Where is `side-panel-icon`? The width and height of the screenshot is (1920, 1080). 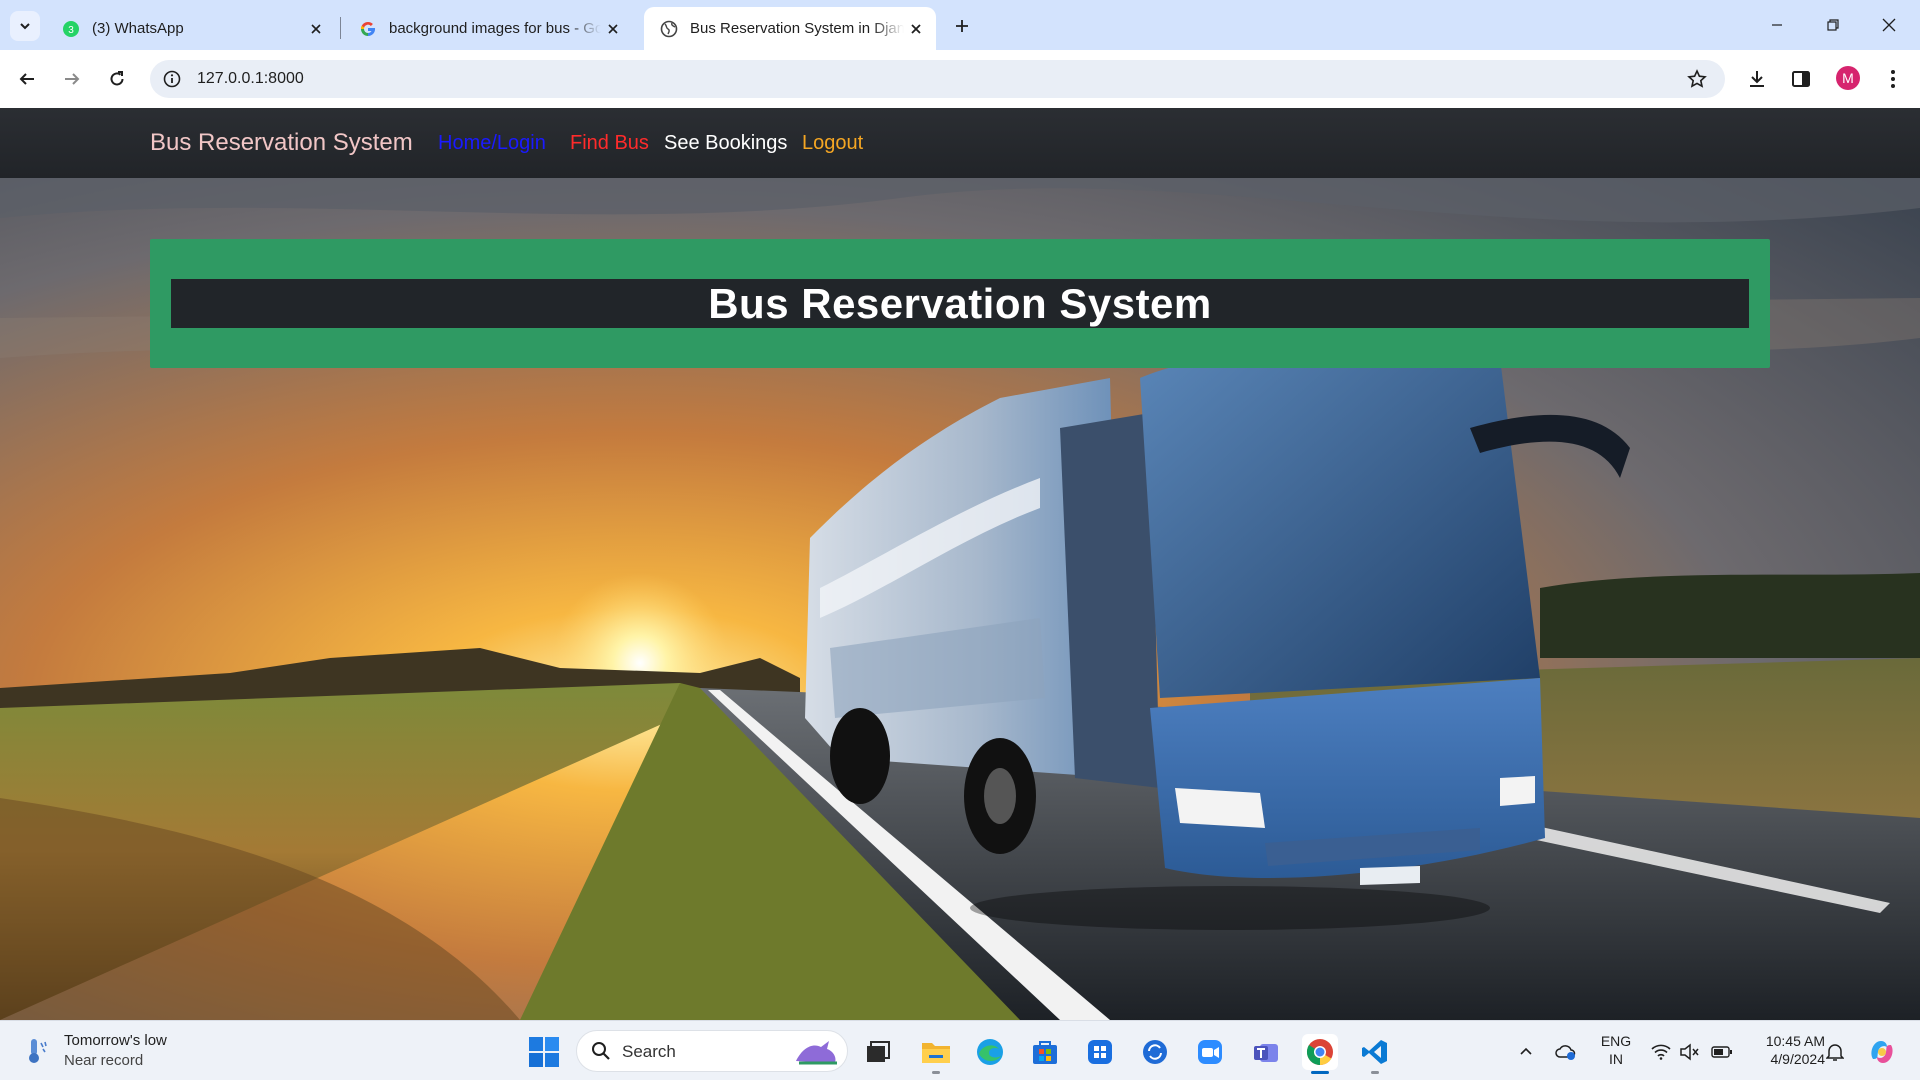 side-panel-icon is located at coordinates (1801, 79).